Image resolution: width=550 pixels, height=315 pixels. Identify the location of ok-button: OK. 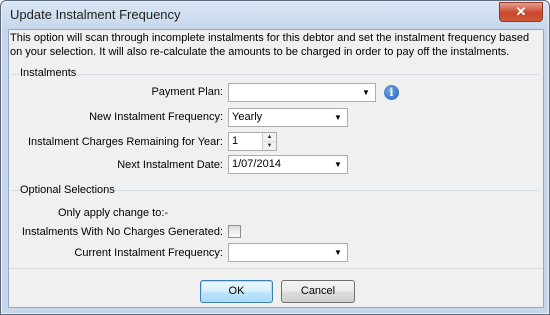
(236, 291).